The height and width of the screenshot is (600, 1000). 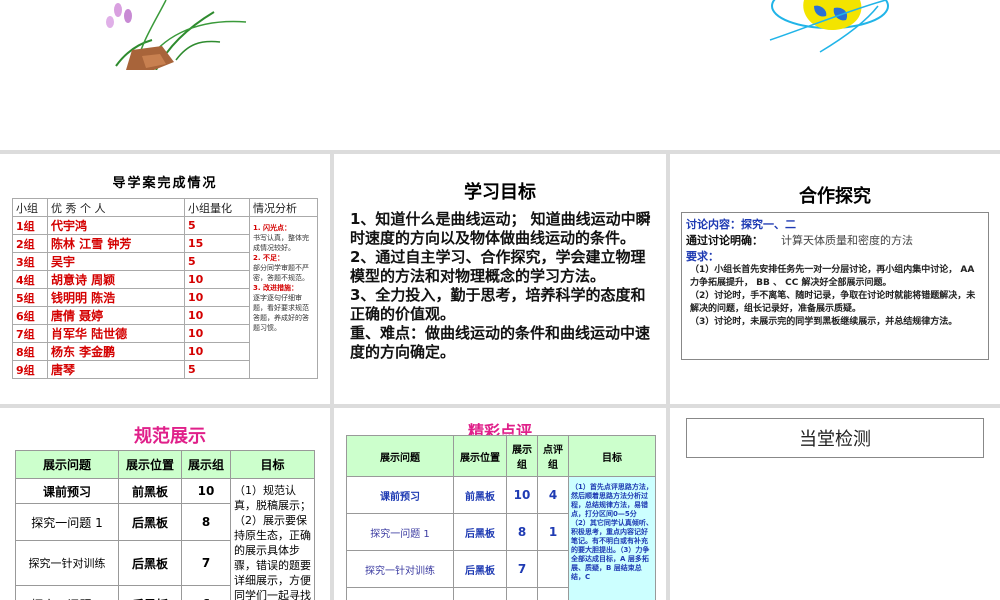 I want to click on progress-header-names: 优 秀 个 人, so click(x=116, y=207).